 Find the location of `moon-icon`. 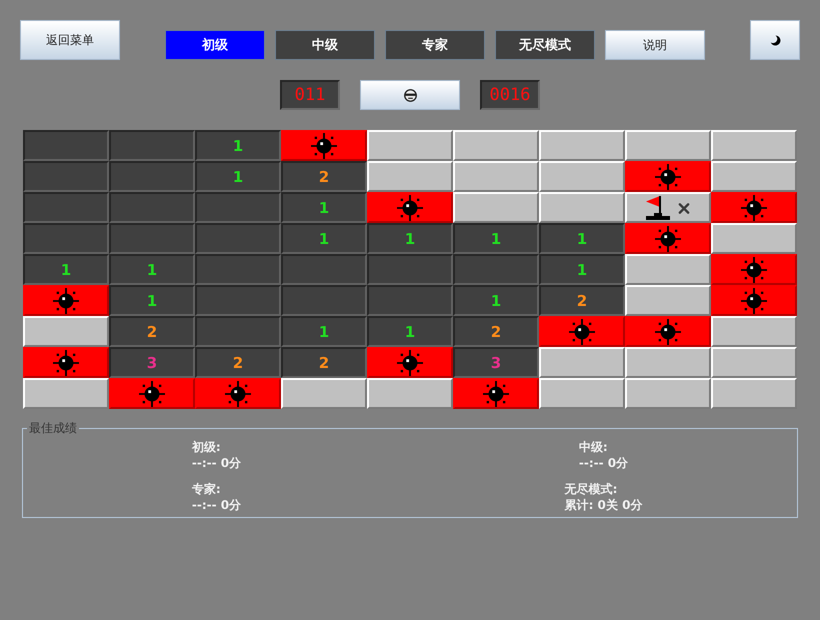

moon-icon is located at coordinates (775, 40).